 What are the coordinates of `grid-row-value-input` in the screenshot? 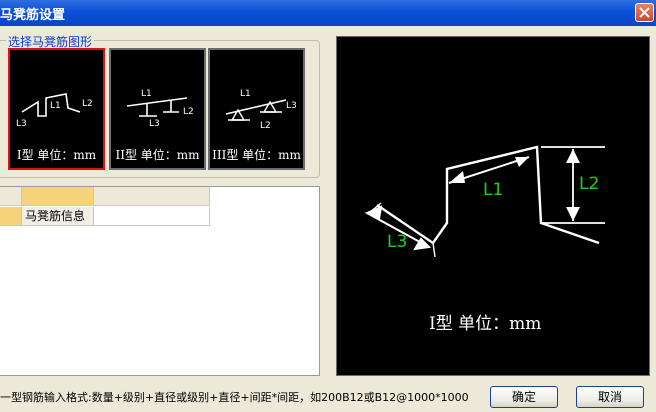 It's located at (152, 216).